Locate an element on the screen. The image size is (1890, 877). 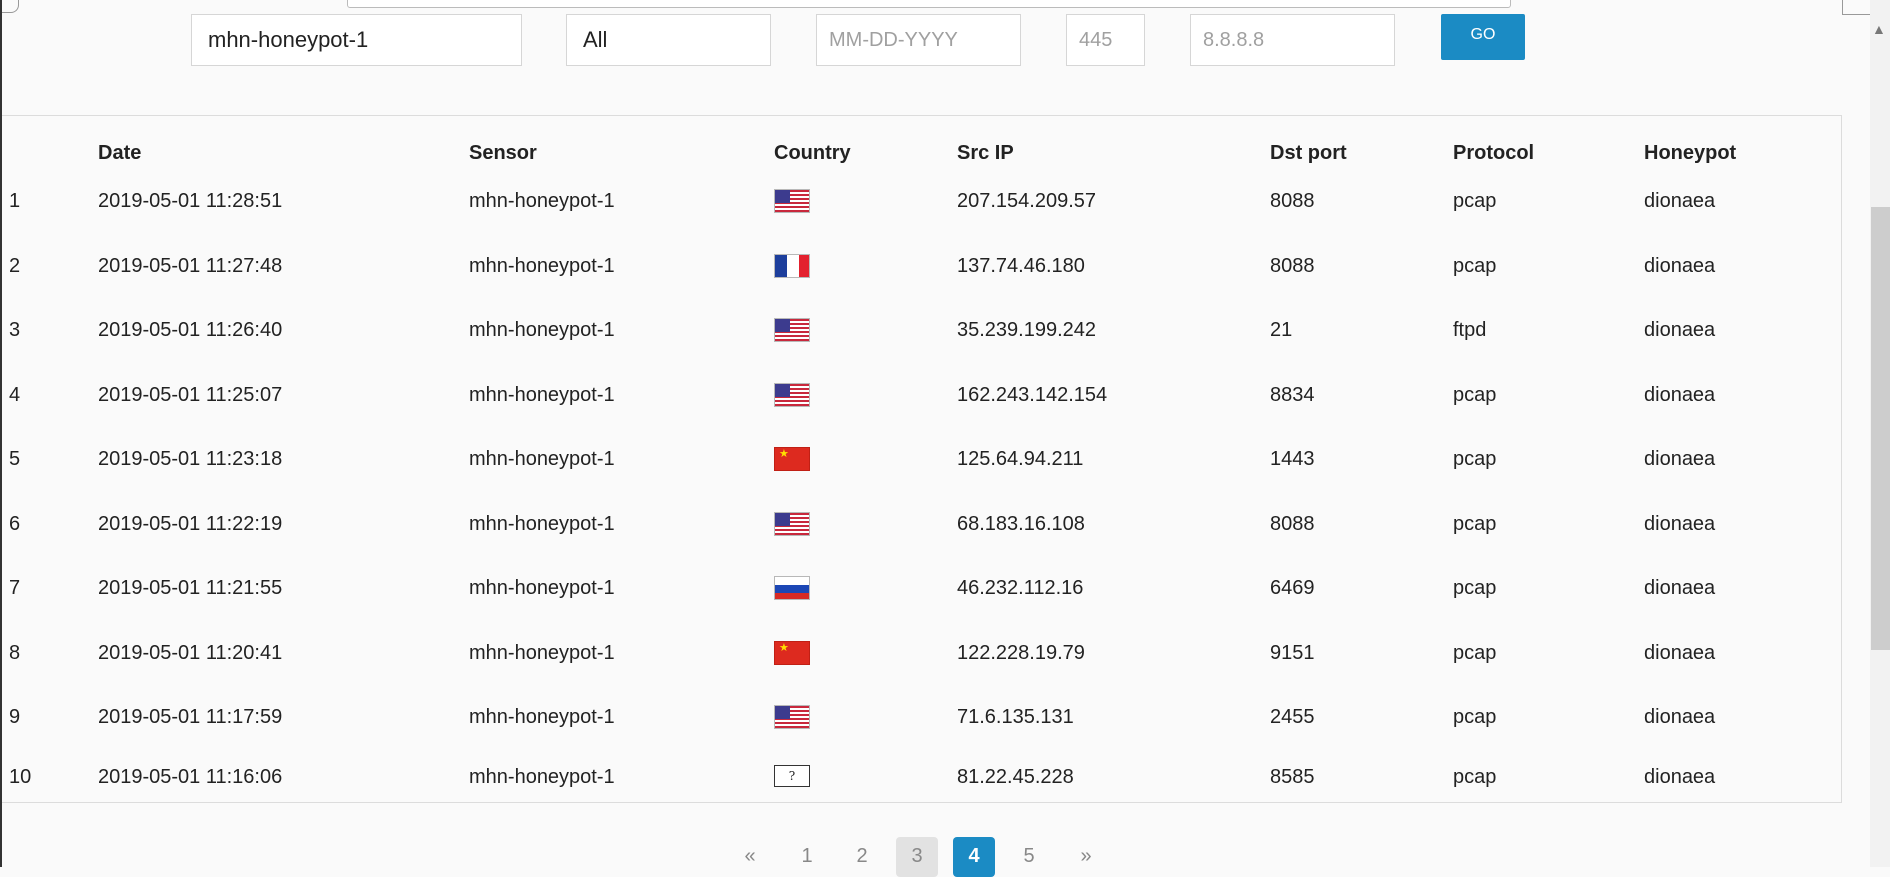
row-number: 5 is located at coordinates (15, 459).